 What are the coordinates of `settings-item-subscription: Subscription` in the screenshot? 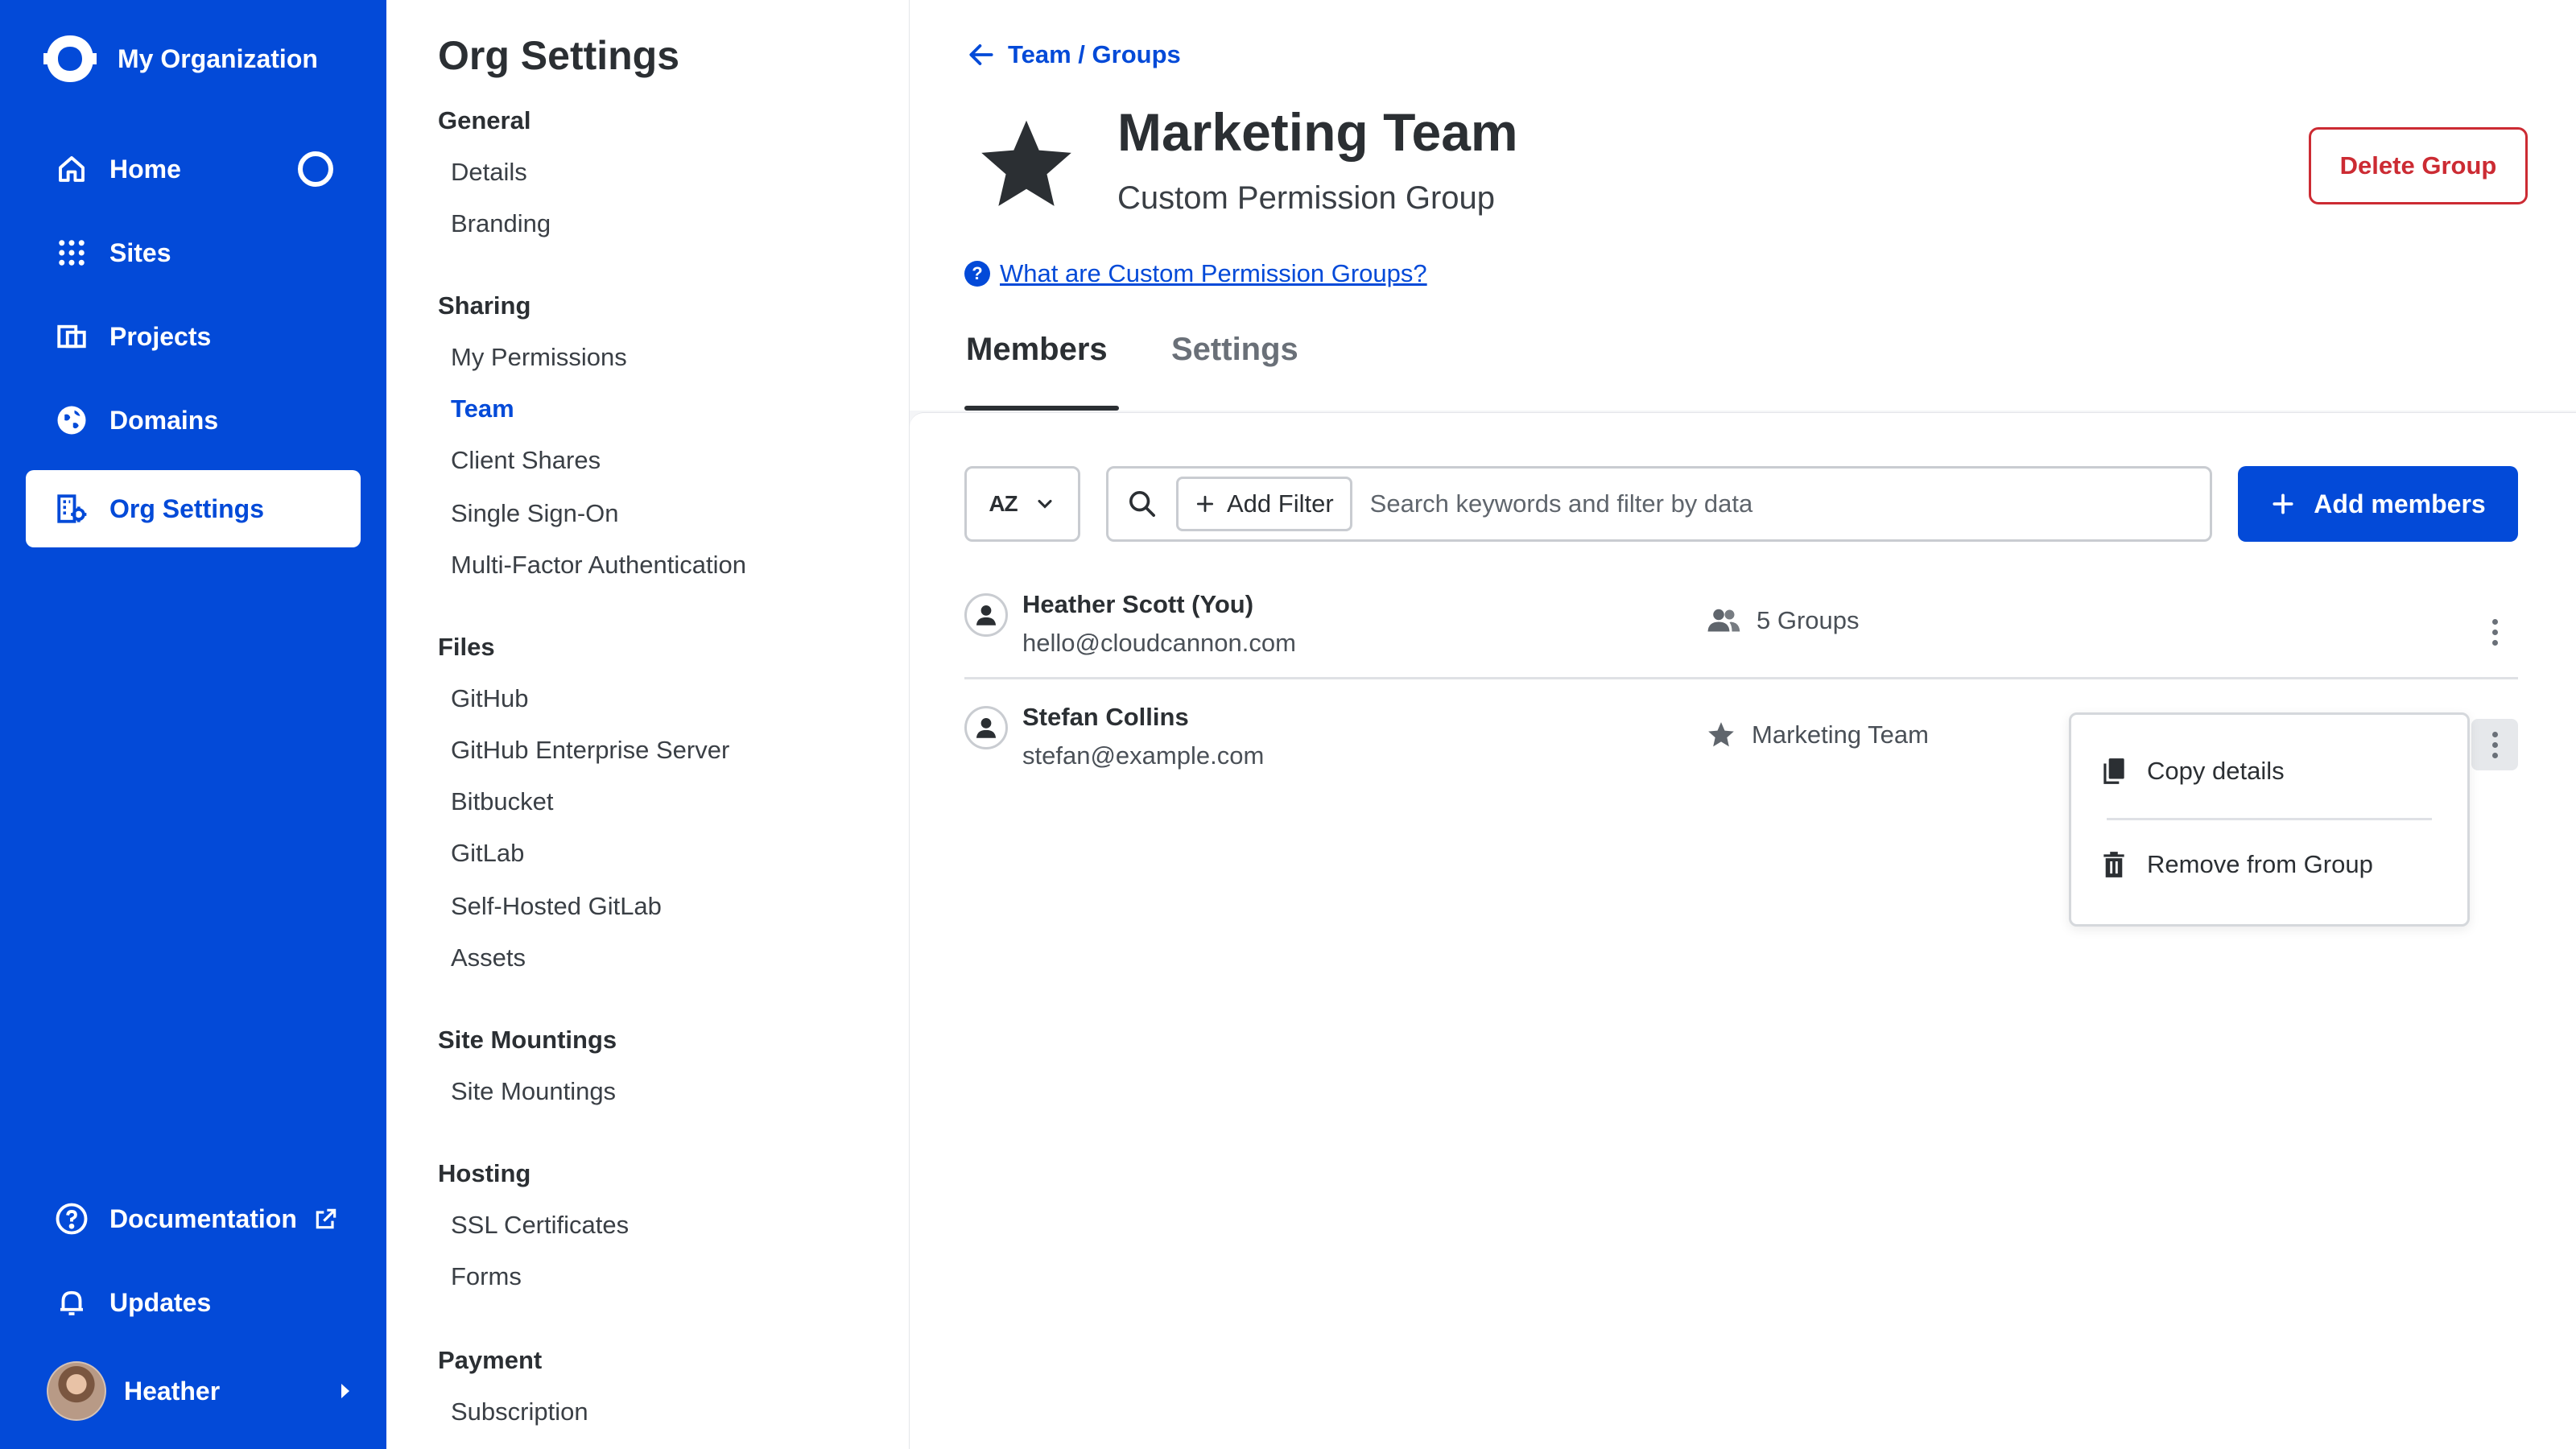 It's located at (519, 1411).